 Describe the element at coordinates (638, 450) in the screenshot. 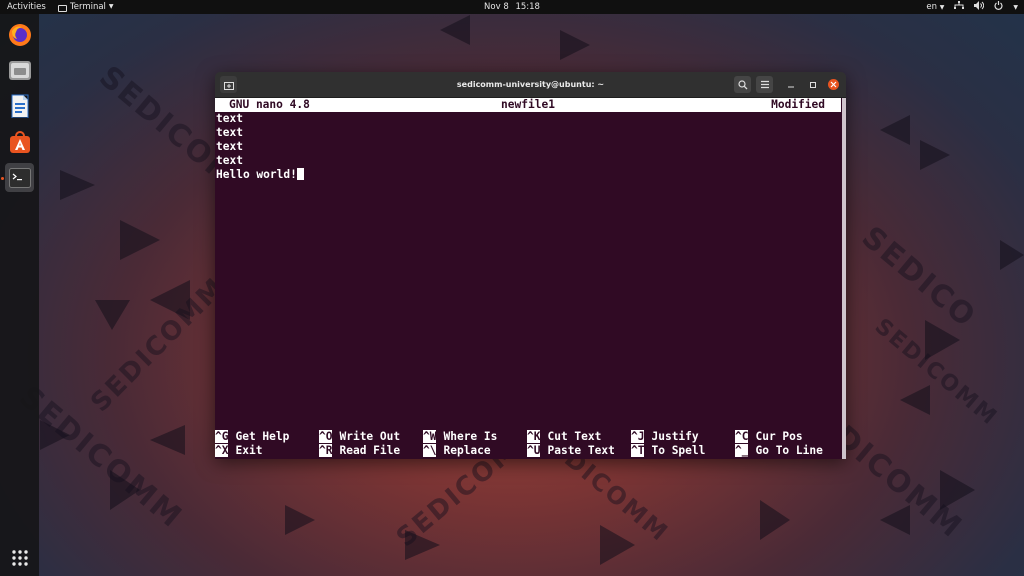

I see `shortcut-key: ^T` at that location.